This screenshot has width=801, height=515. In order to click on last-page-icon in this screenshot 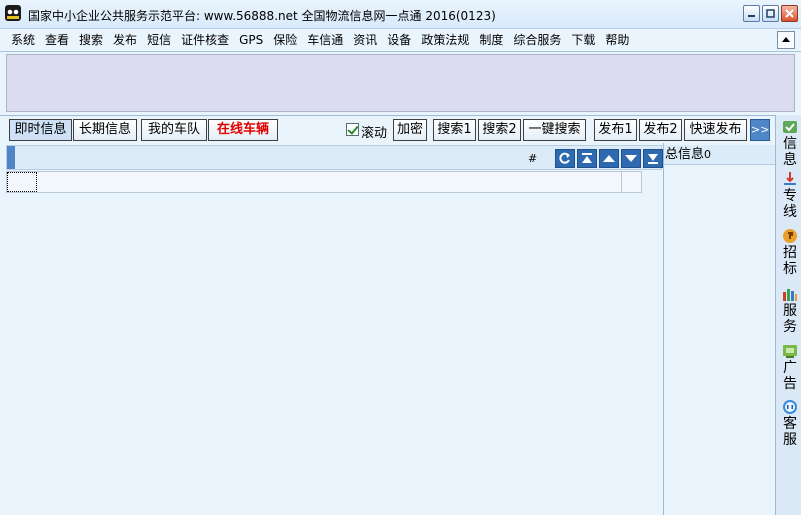, I will do `click(653, 159)`.